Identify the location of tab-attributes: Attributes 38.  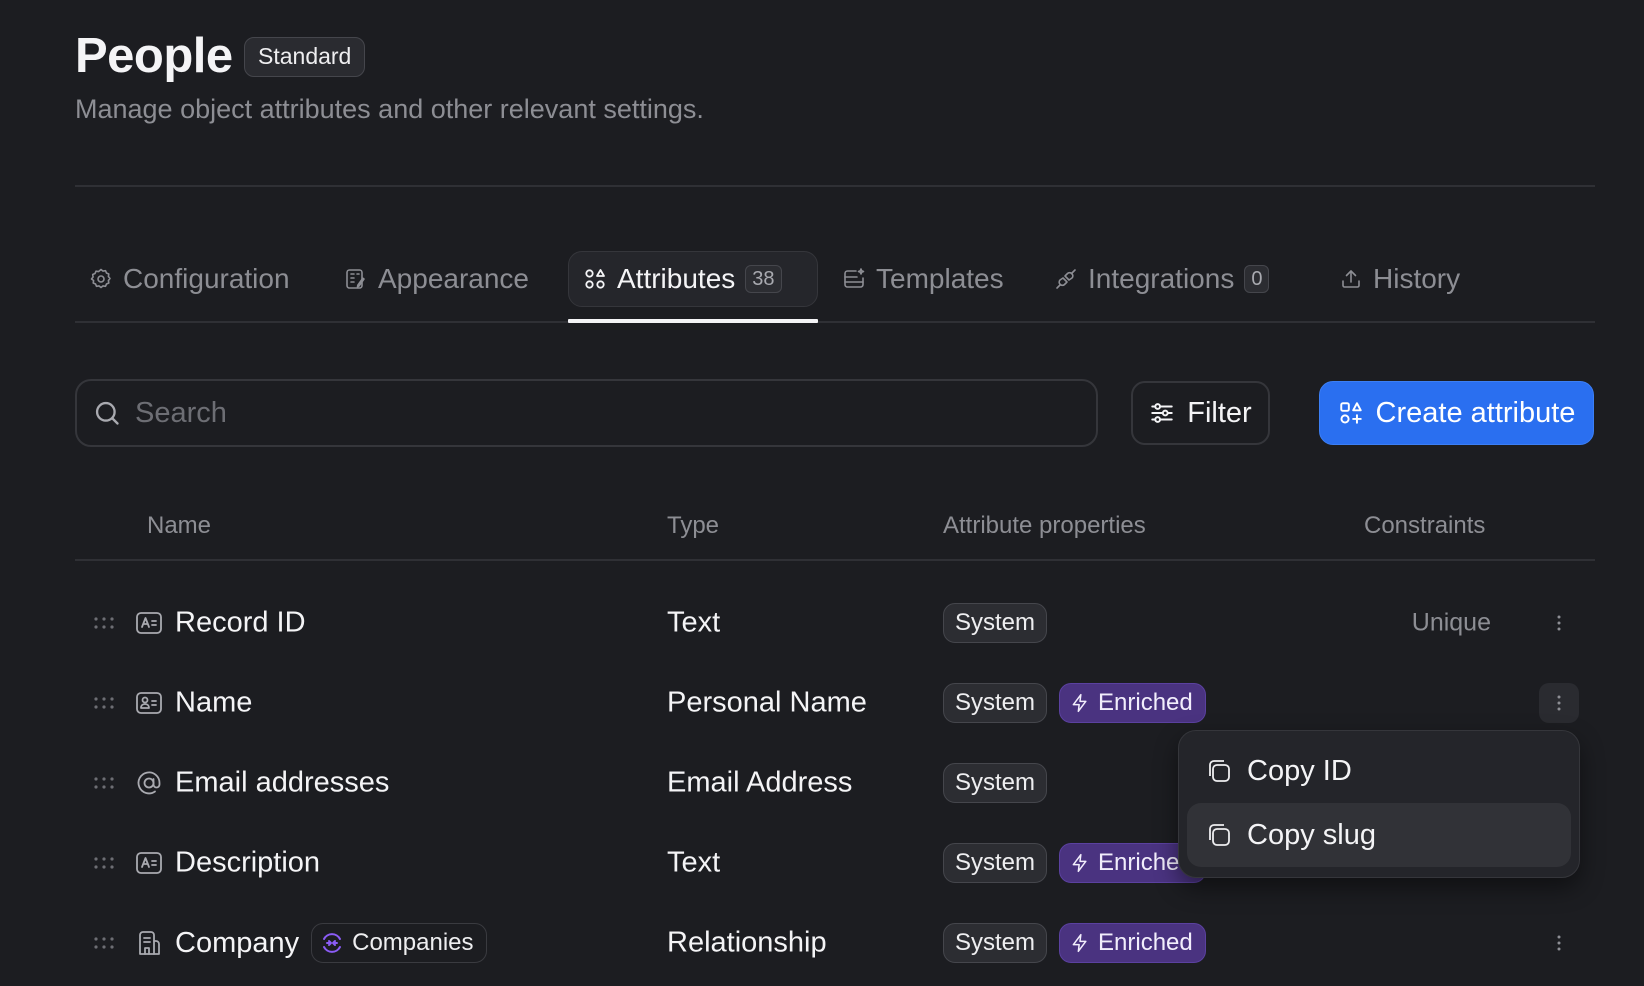
(693, 279).